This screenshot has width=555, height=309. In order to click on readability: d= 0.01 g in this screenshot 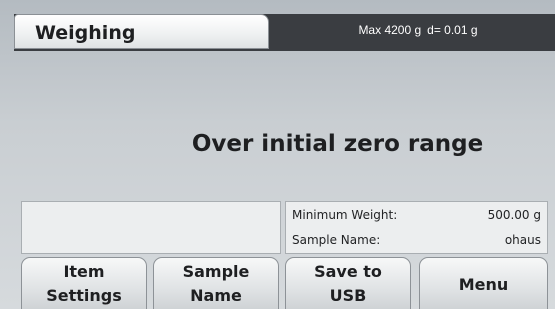, I will do `click(452, 30)`.